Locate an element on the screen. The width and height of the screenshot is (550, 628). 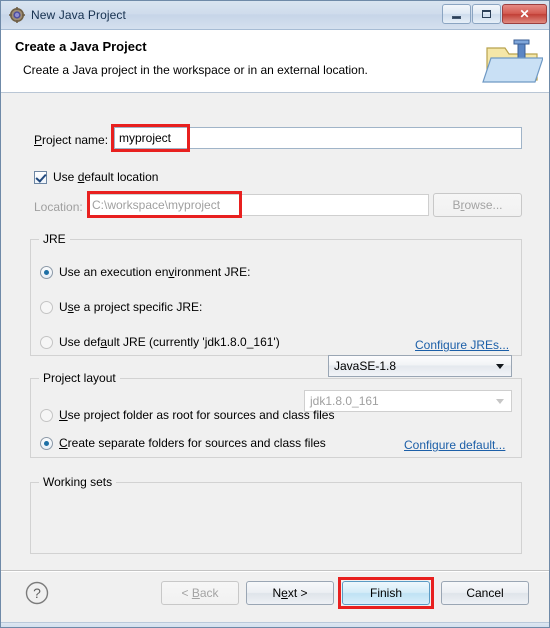
project-name-label: Project name: is located at coordinates (71, 140).